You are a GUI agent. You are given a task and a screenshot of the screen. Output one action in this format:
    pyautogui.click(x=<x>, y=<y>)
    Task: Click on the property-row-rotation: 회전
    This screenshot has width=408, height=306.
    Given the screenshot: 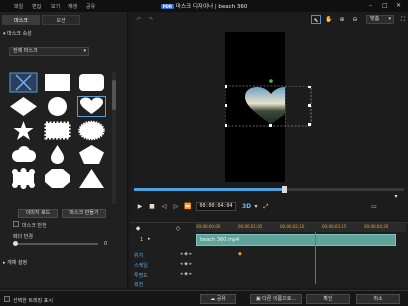 What is the action you would take?
    pyautogui.click(x=269, y=284)
    